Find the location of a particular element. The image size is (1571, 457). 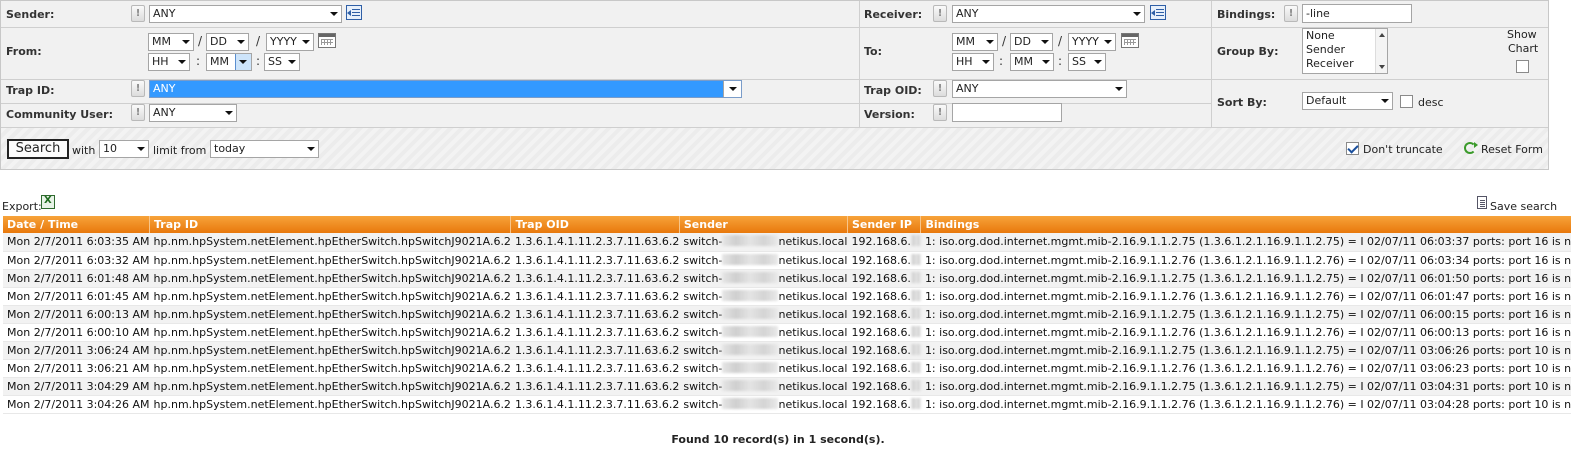

excel-export-icon is located at coordinates (48, 202).